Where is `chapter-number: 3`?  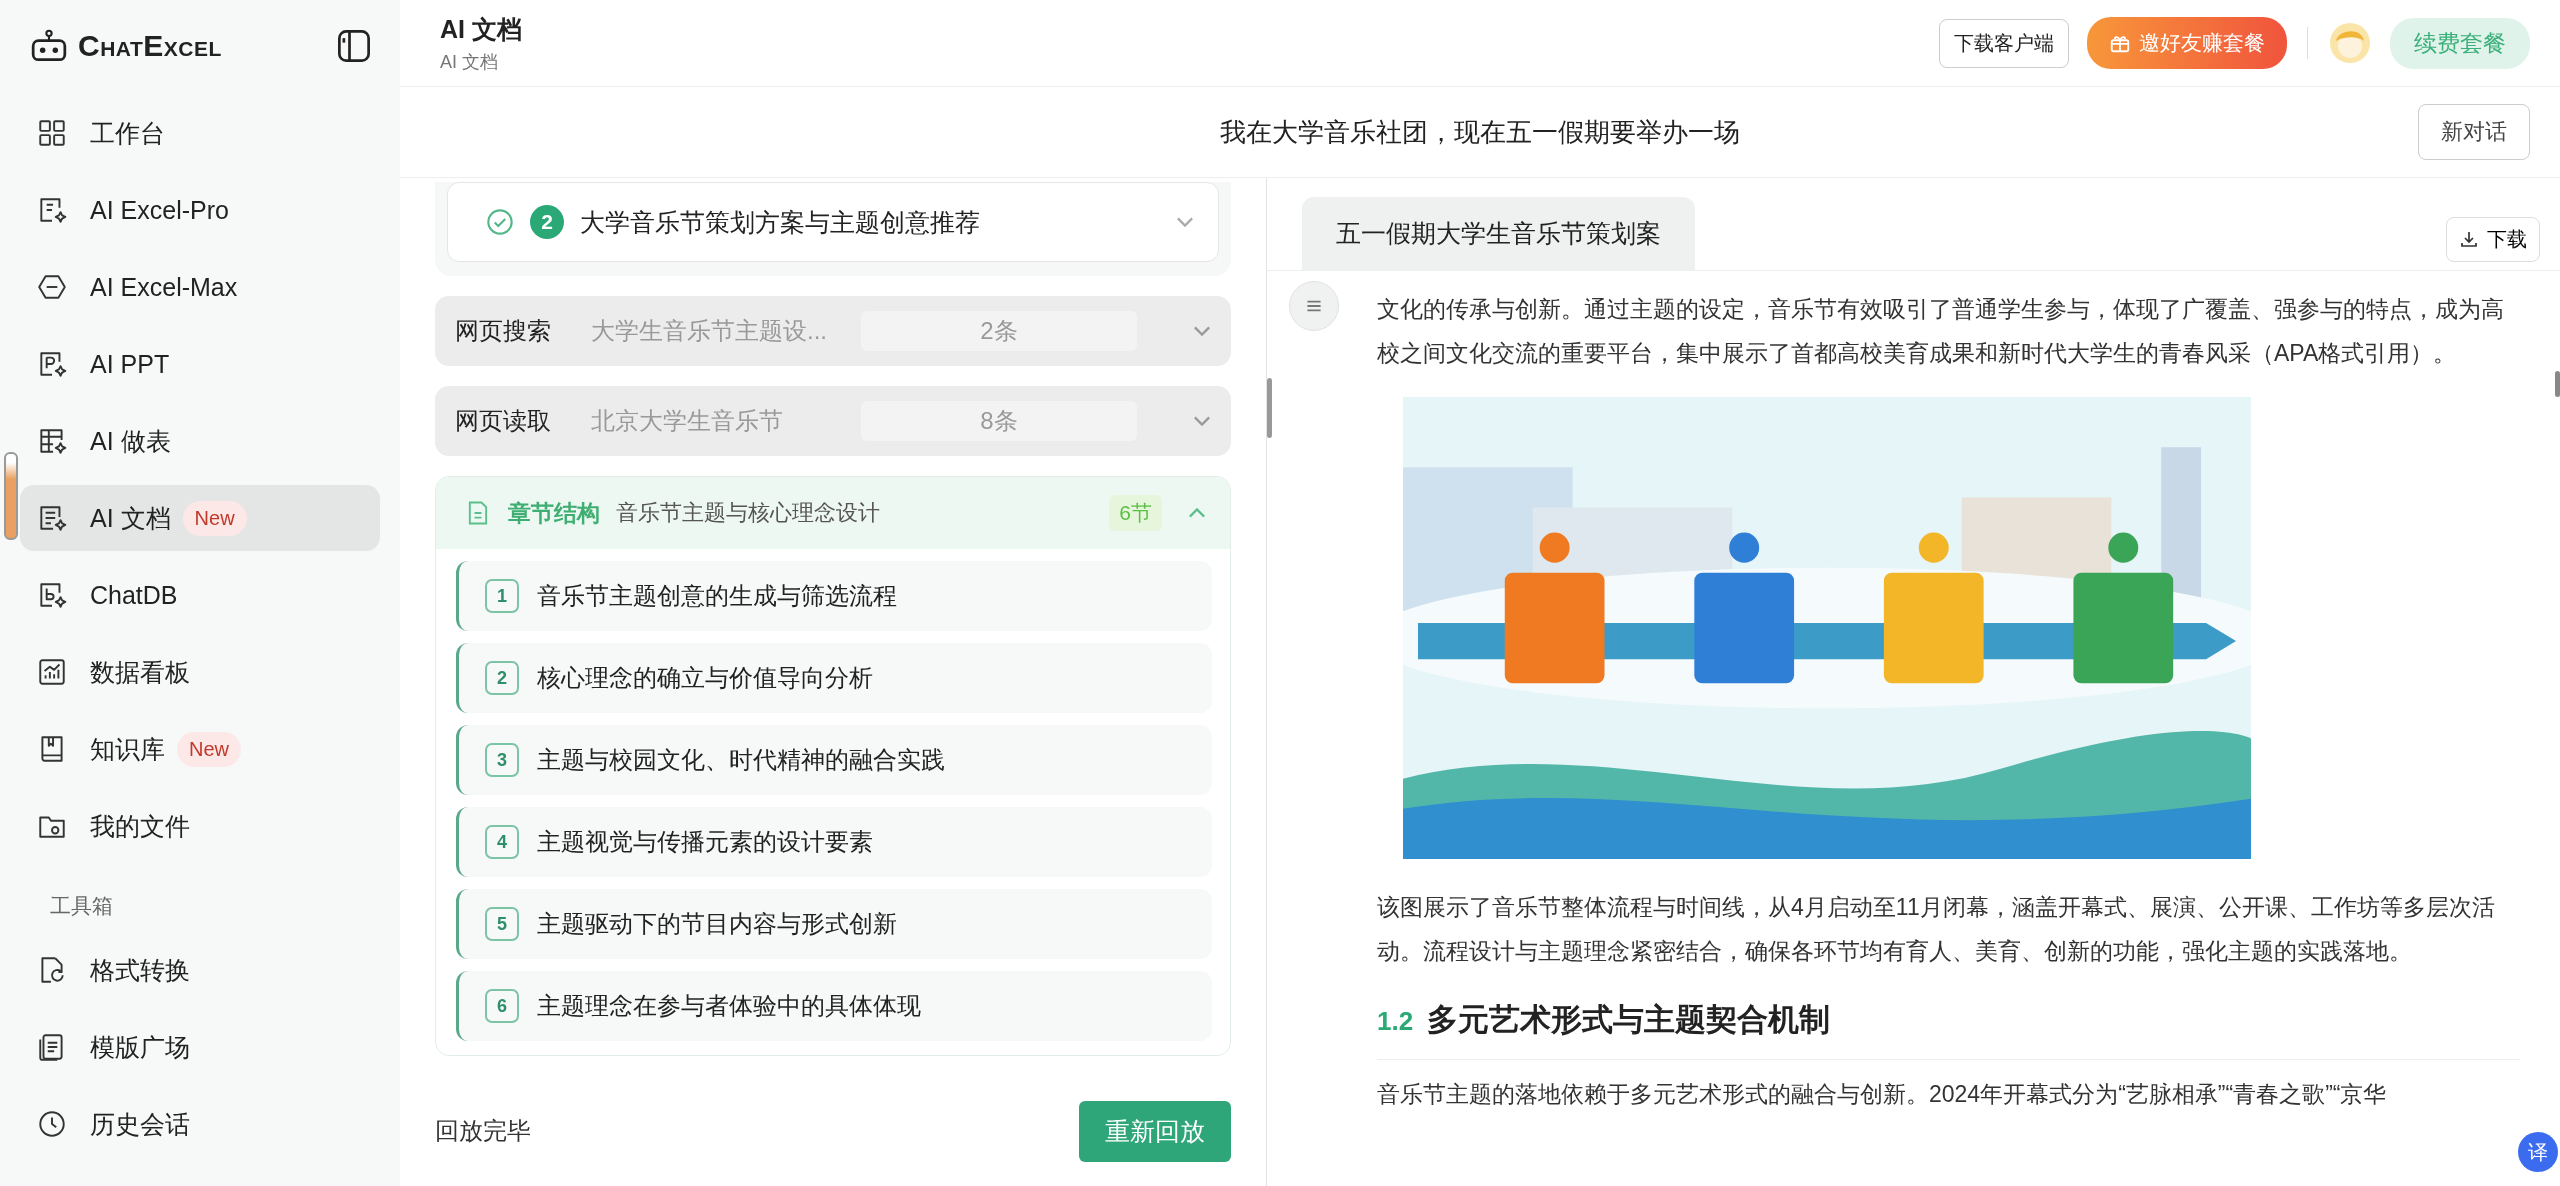 chapter-number: 3 is located at coordinates (502, 760).